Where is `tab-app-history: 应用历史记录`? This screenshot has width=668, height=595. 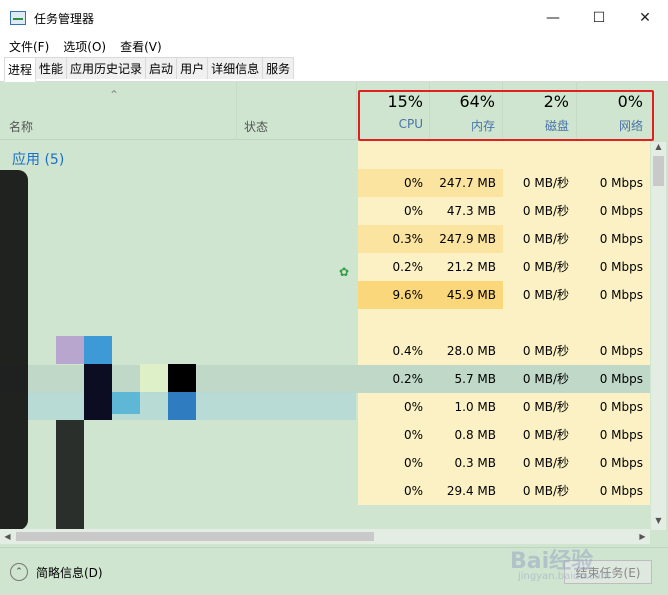 tab-app-history: 应用历史记录 is located at coordinates (106, 68).